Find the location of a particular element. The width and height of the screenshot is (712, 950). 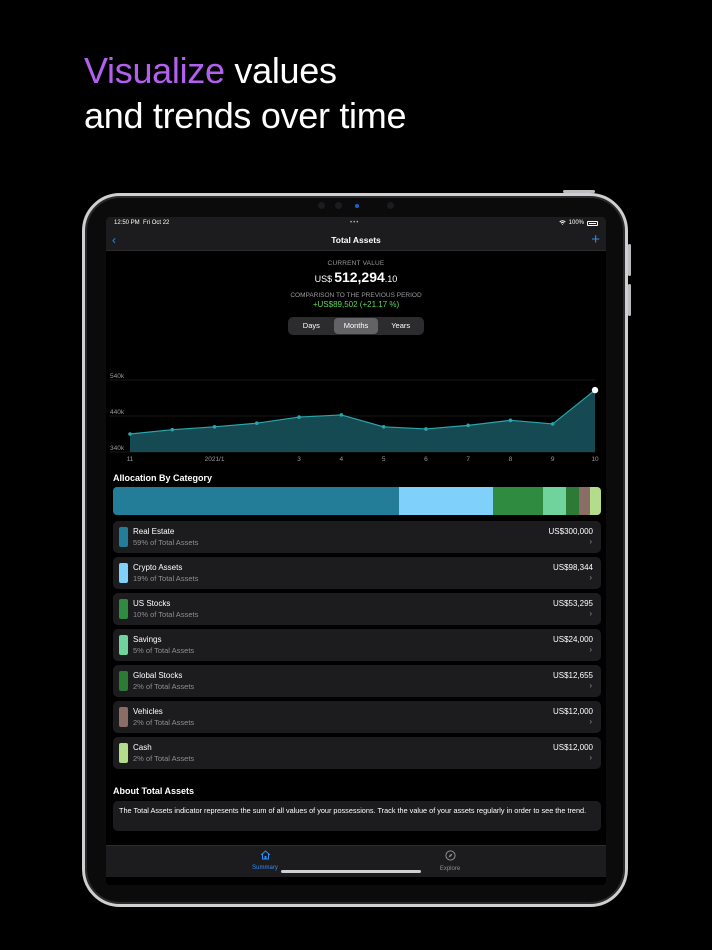

current-value: US$ 512,294.10 is located at coordinates (356, 277).